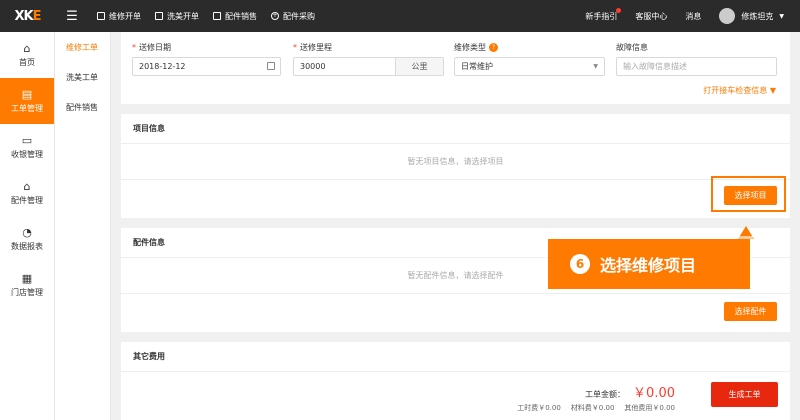 This screenshot has width=800, height=420. What do you see at coordinates (696, 66) in the screenshot?
I see `fault-input: 输入故障信息描述` at bounding box center [696, 66].